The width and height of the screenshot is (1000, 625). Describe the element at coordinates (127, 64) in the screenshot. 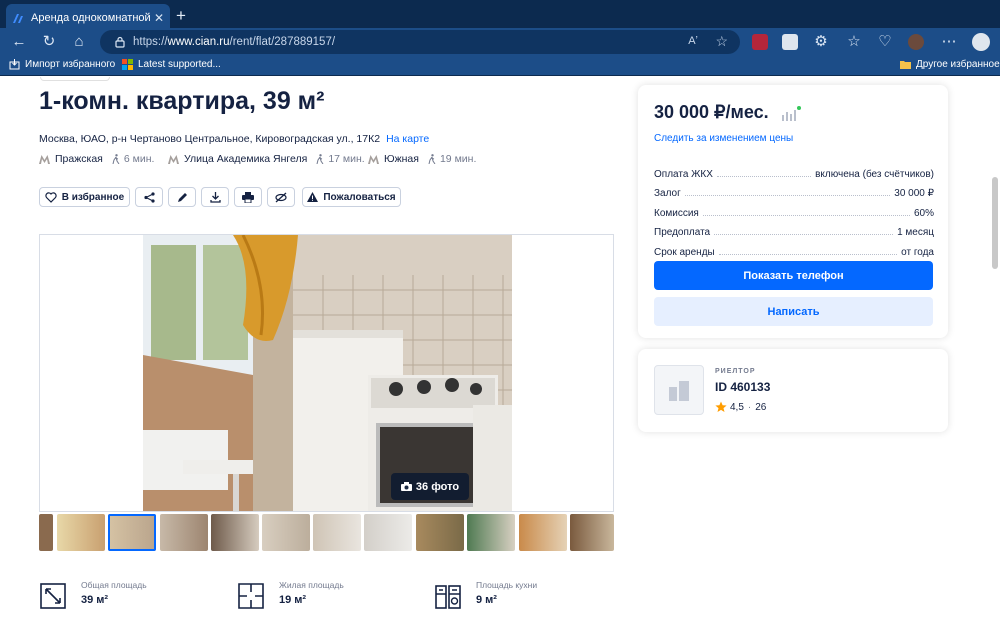

I see `windows-icon` at that location.